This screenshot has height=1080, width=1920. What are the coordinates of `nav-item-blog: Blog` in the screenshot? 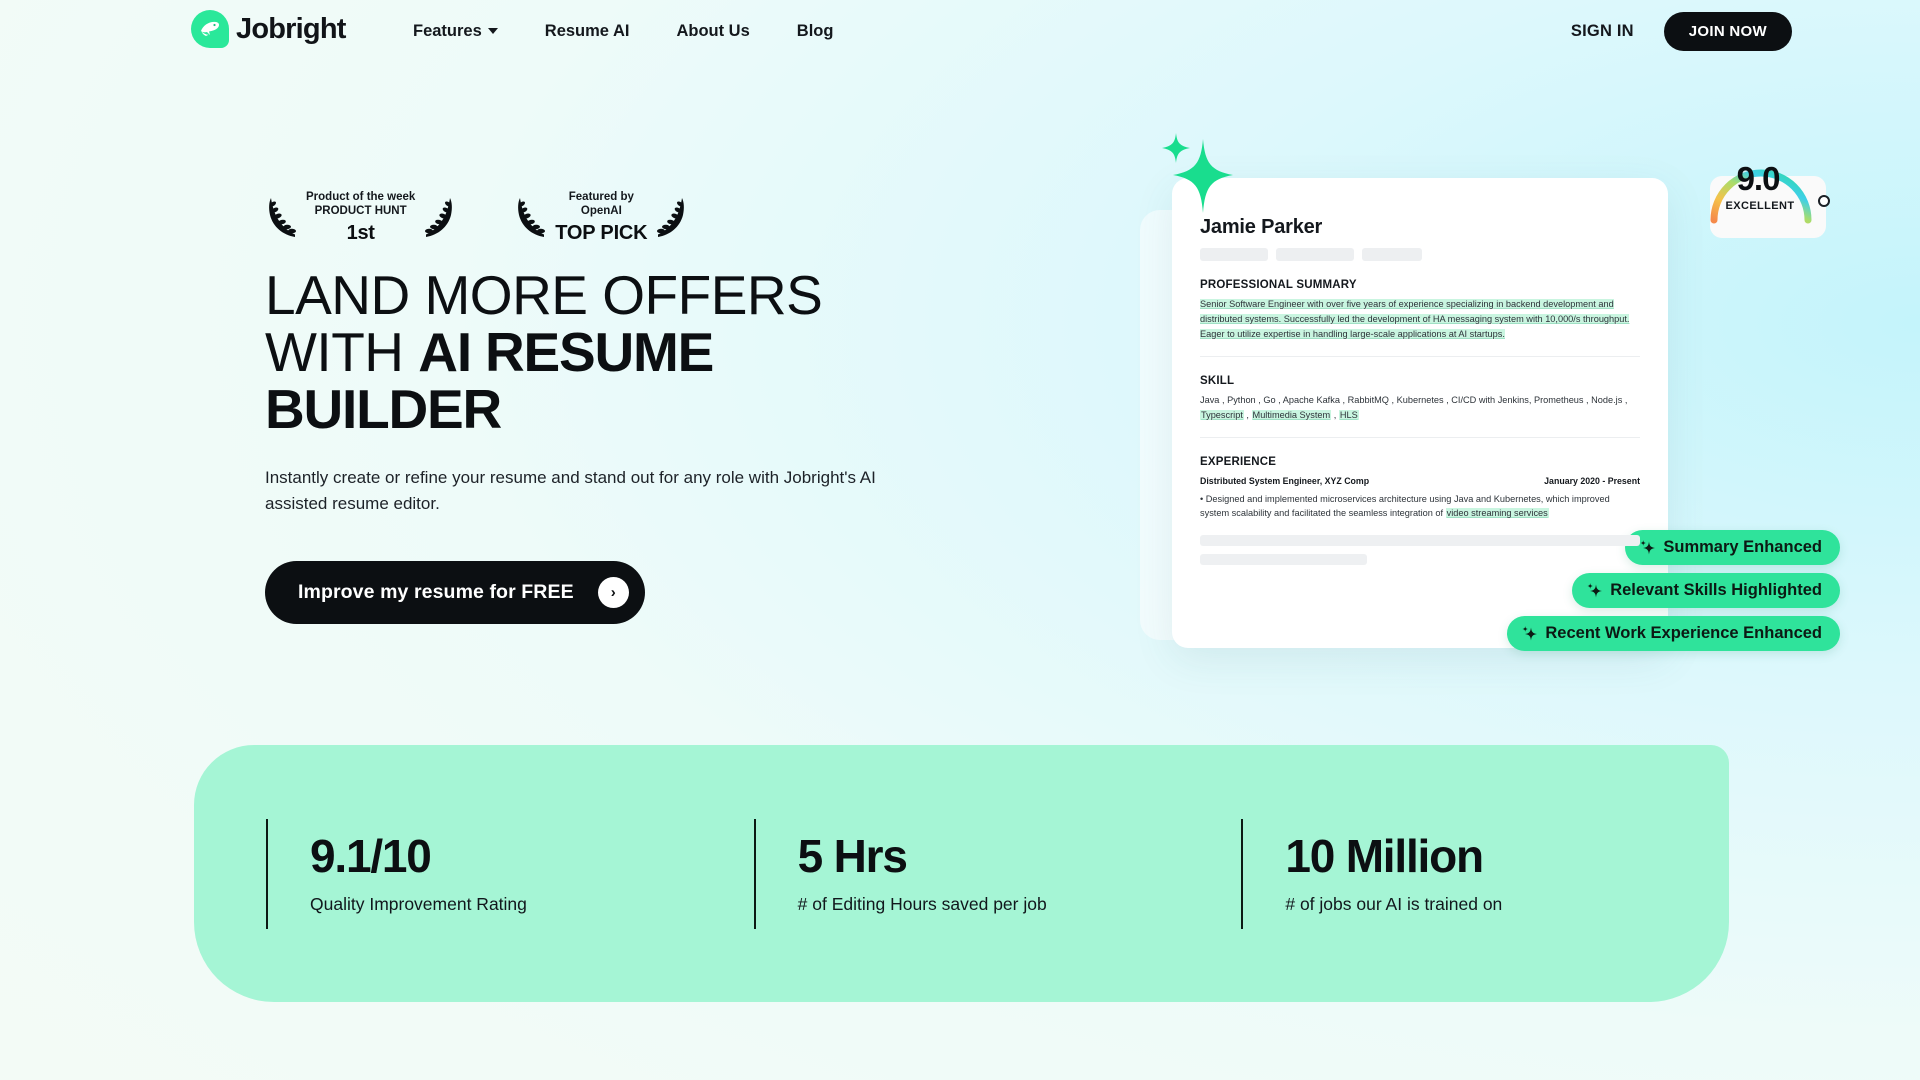 It's located at (815, 31).